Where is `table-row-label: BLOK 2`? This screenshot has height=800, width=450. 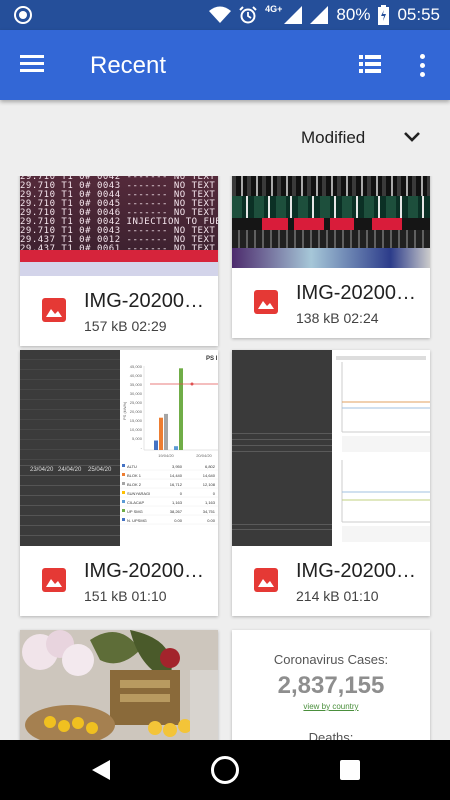
table-row-label: BLOK 2 is located at coordinates (134, 484).